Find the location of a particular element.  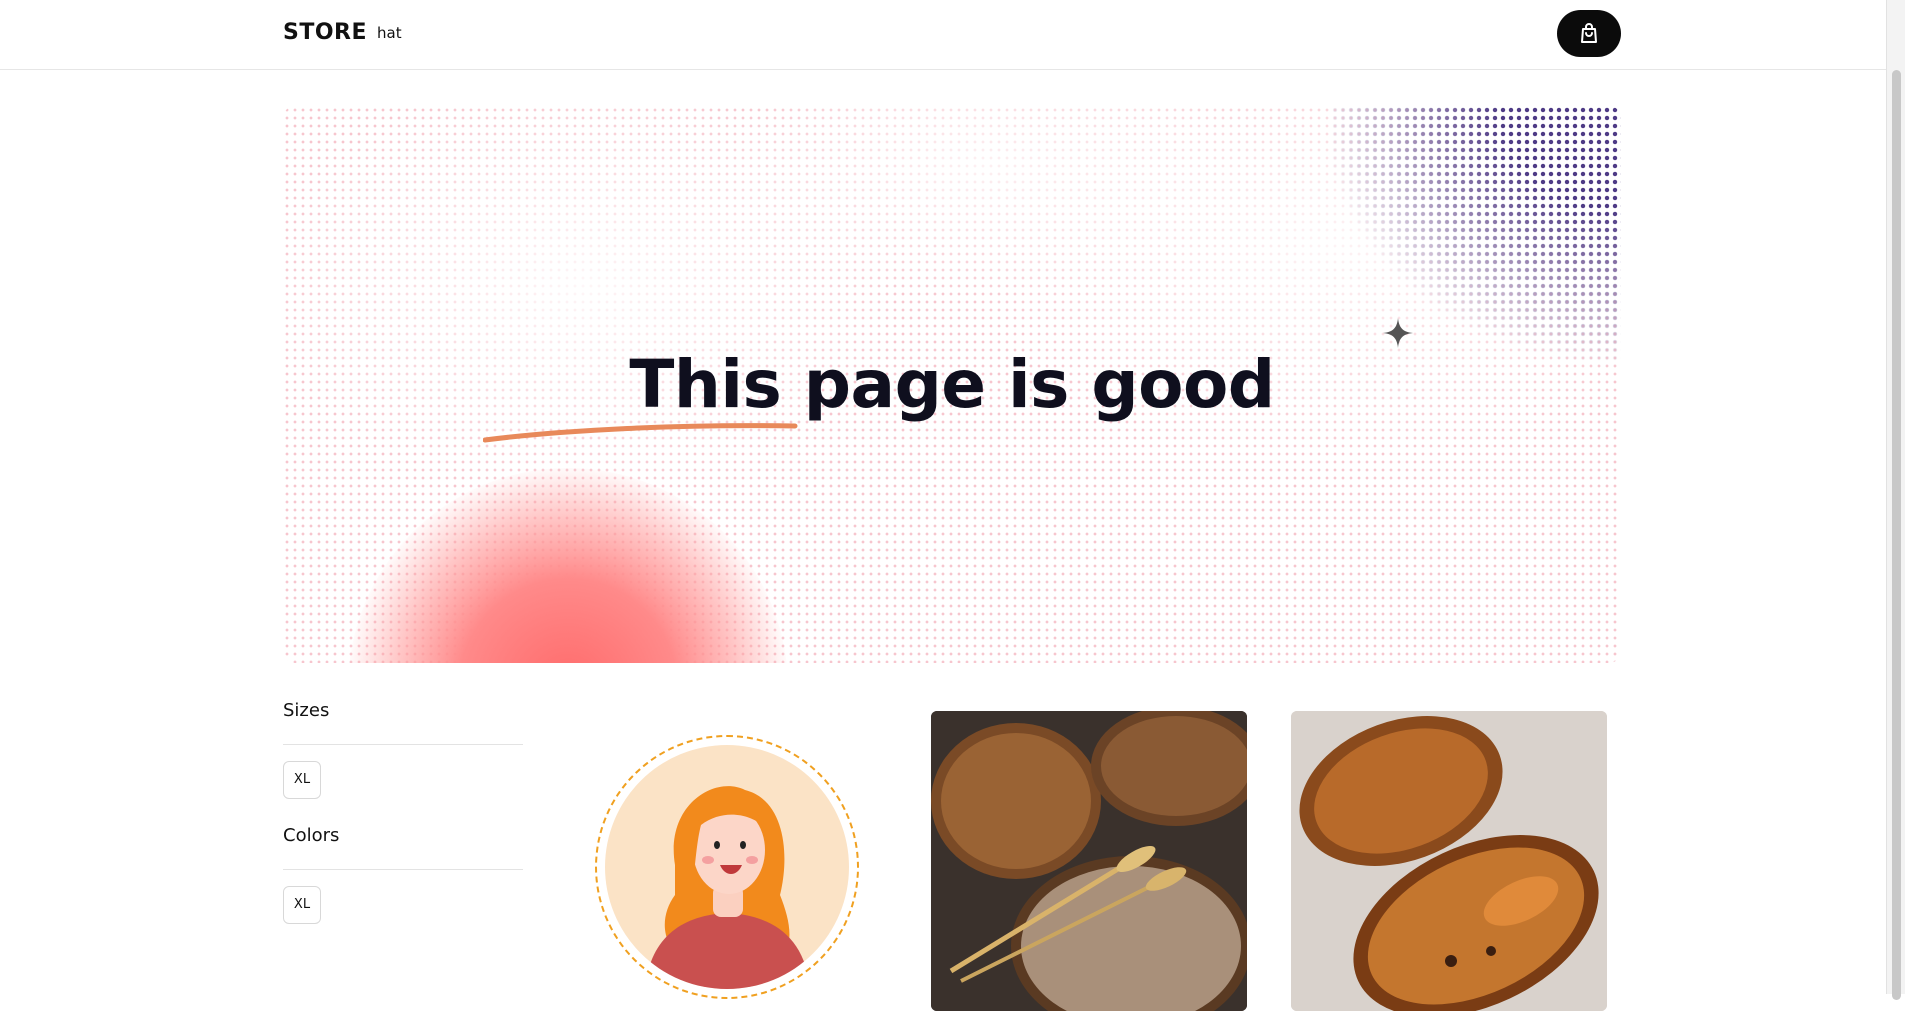

scrollbar-thumb is located at coordinates (1896, 535).